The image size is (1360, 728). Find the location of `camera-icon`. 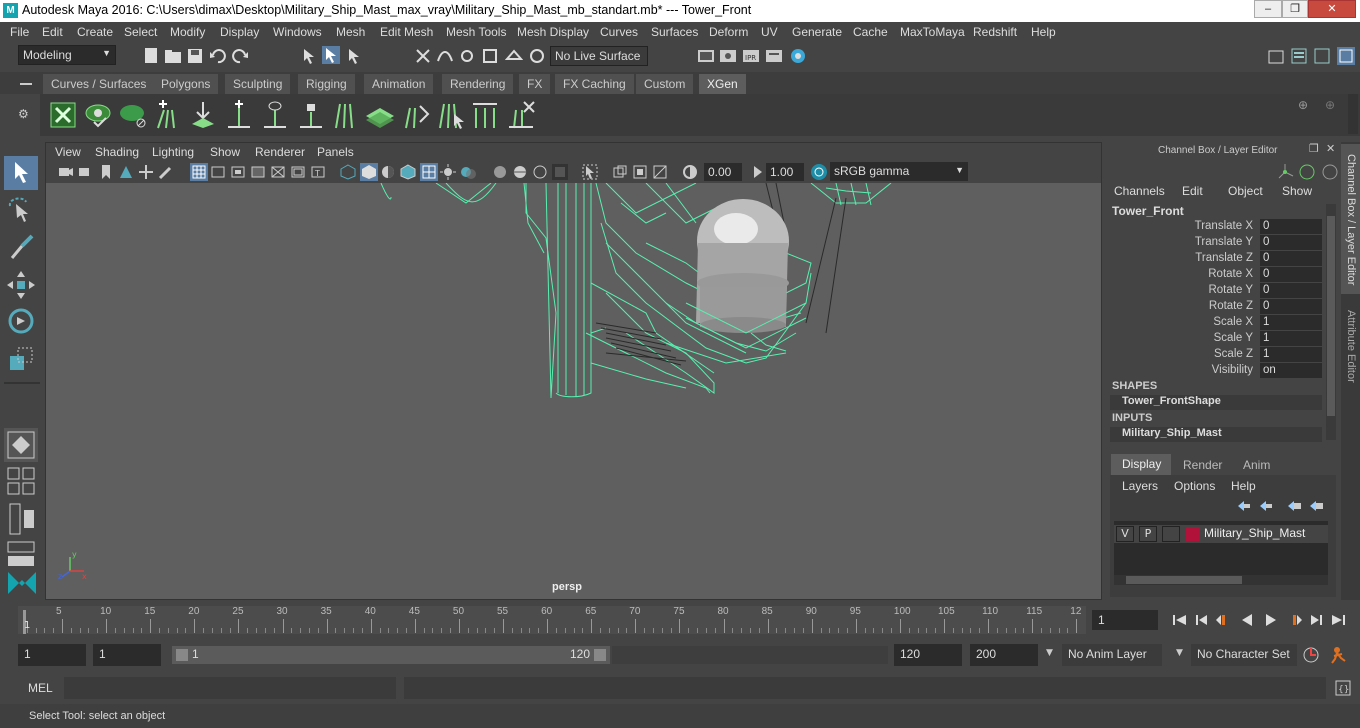

camera-icon is located at coordinates (66, 172).